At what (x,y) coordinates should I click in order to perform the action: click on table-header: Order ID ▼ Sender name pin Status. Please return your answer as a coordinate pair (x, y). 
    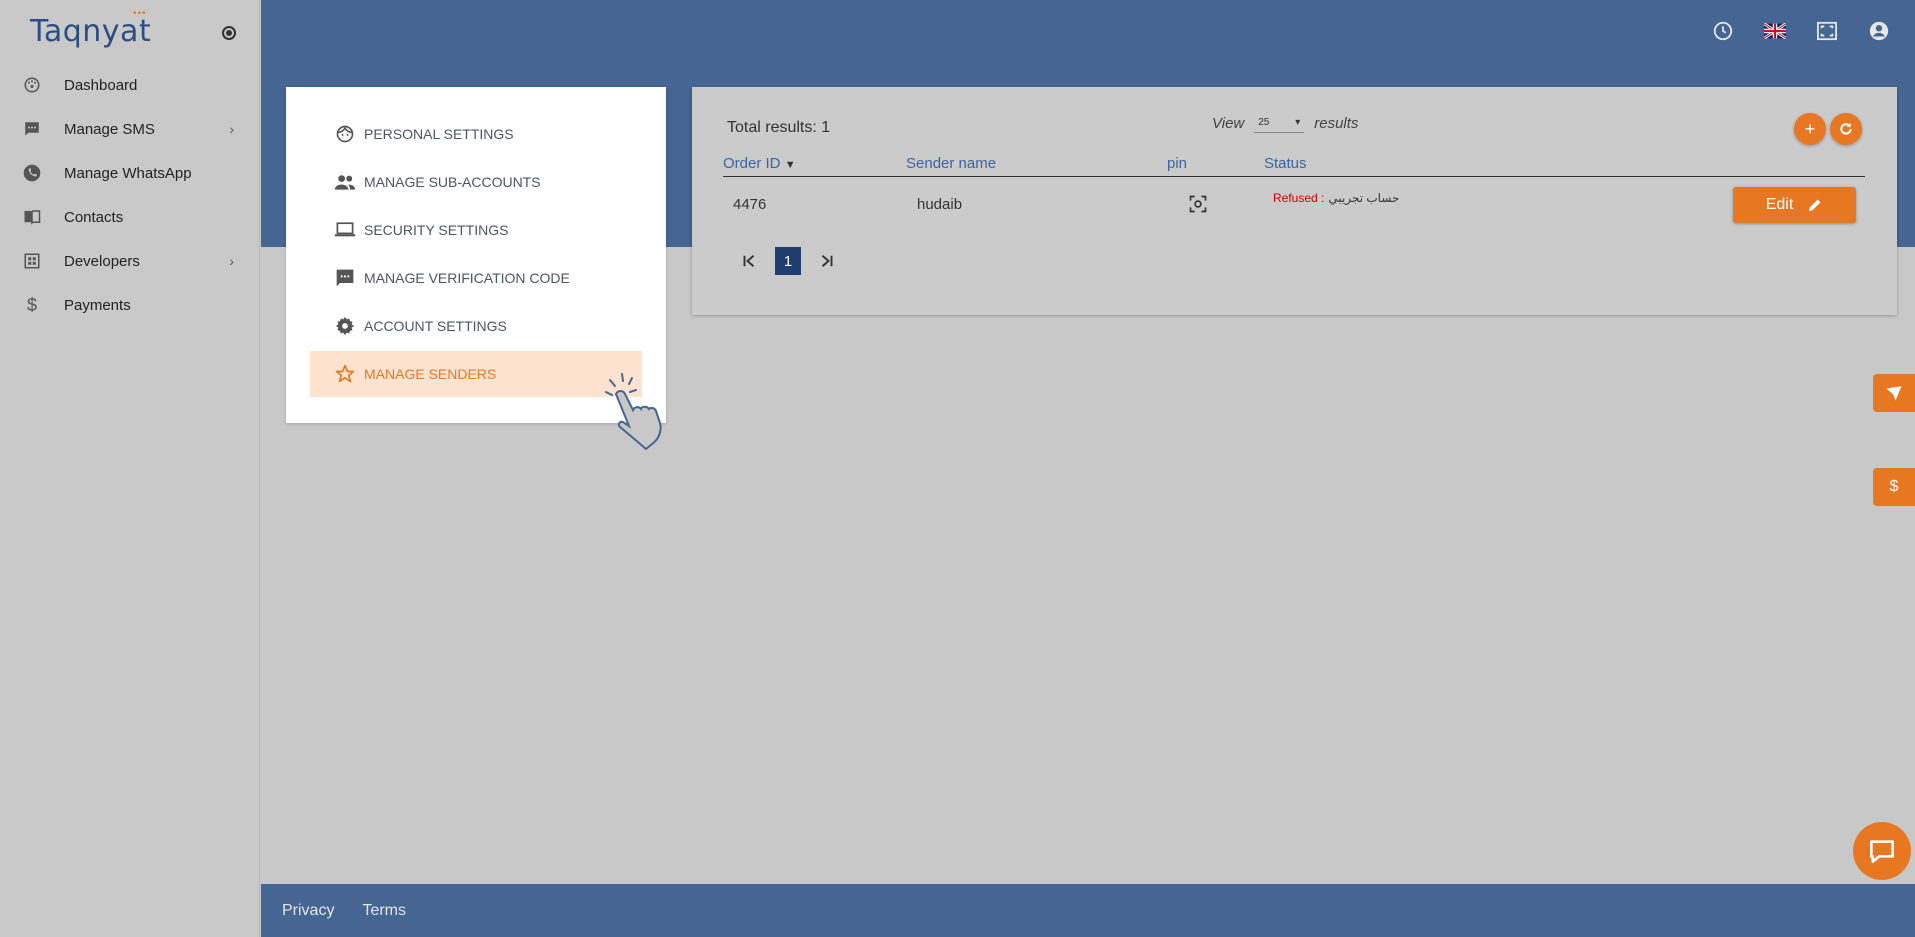
    Looking at the image, I should click on (1294, 166).